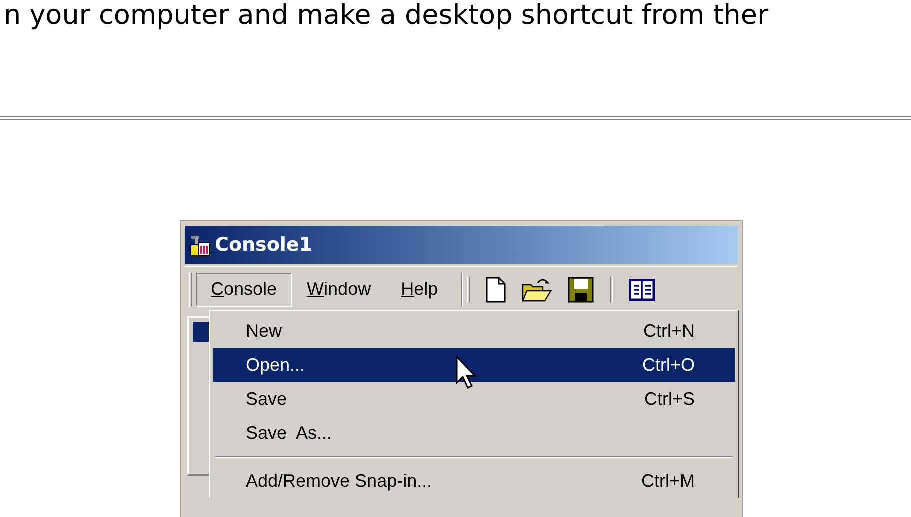 Image resolution: width=911 pixels, height=517 pixels. Describe the element at coordinates (642, 289) in the screenshot. I see `panel-view-icon` at that location.